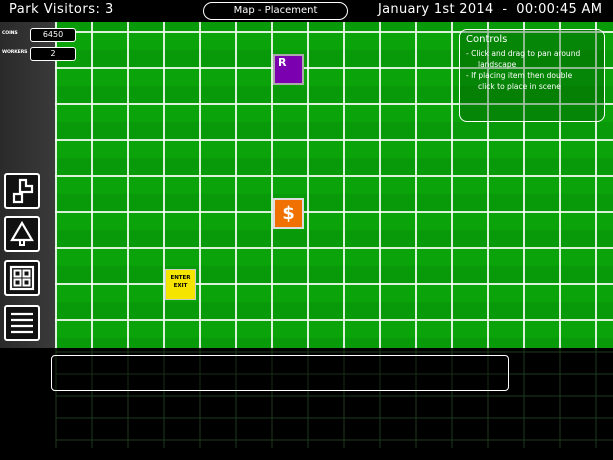 This screenshot has width=613, height=460. I want to click on sidebar: COINS WORKERS, so click(27, 185).